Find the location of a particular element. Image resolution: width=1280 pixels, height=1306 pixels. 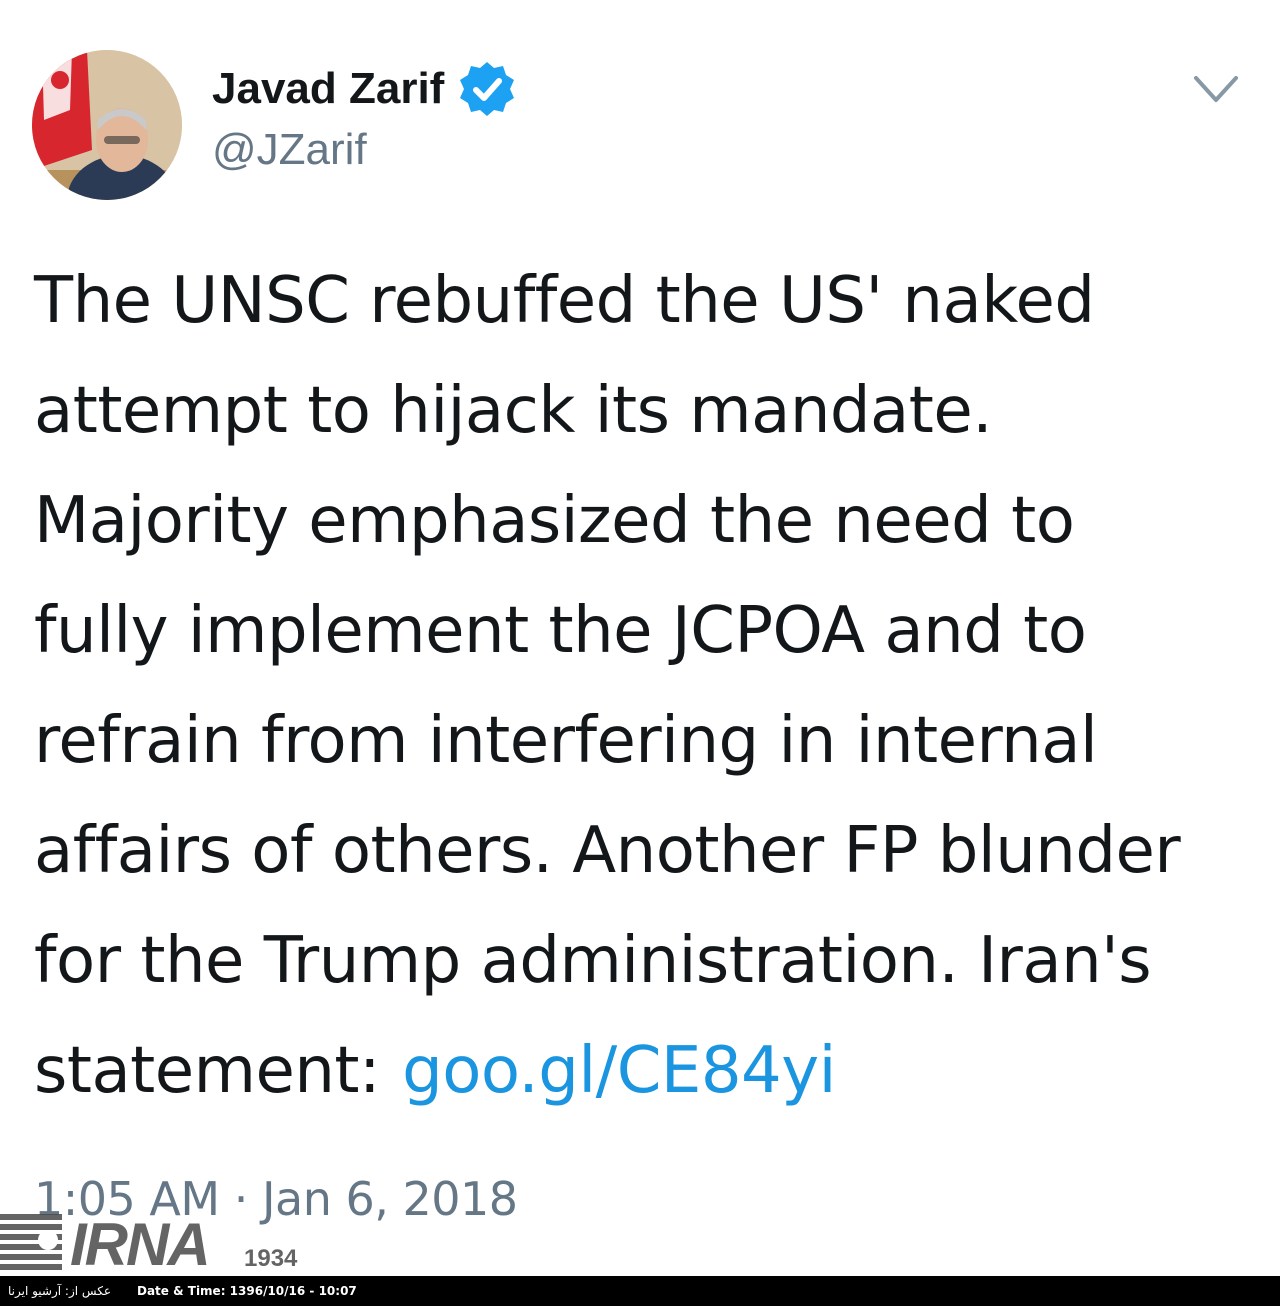

tweet-line-text: statement: is located at coordinates (207, 1071).